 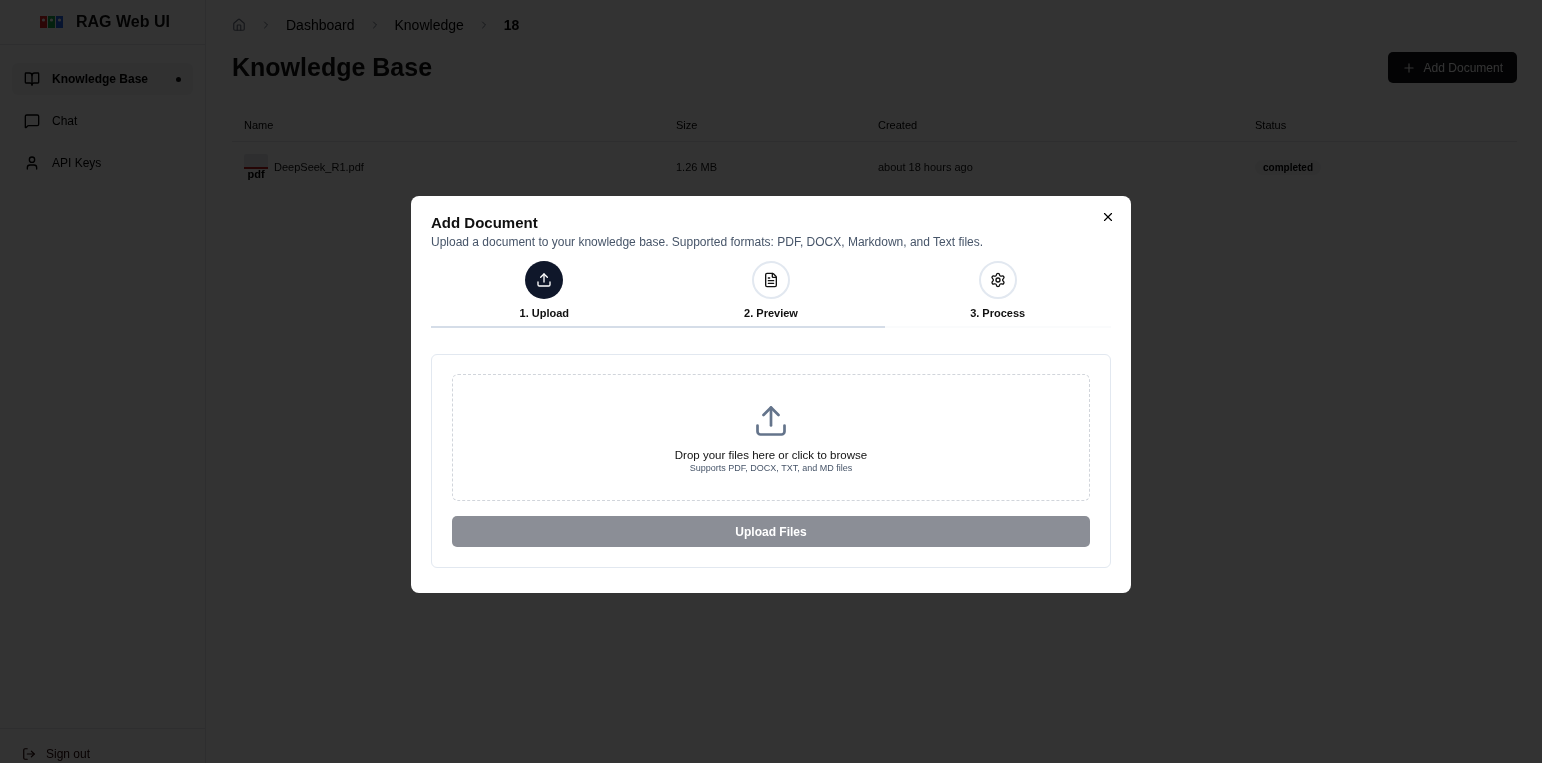 What do you see at coordinates (484, 222) in the screenshot?
I see `dialog-title: Add Document` at bounding box center [484, 222].